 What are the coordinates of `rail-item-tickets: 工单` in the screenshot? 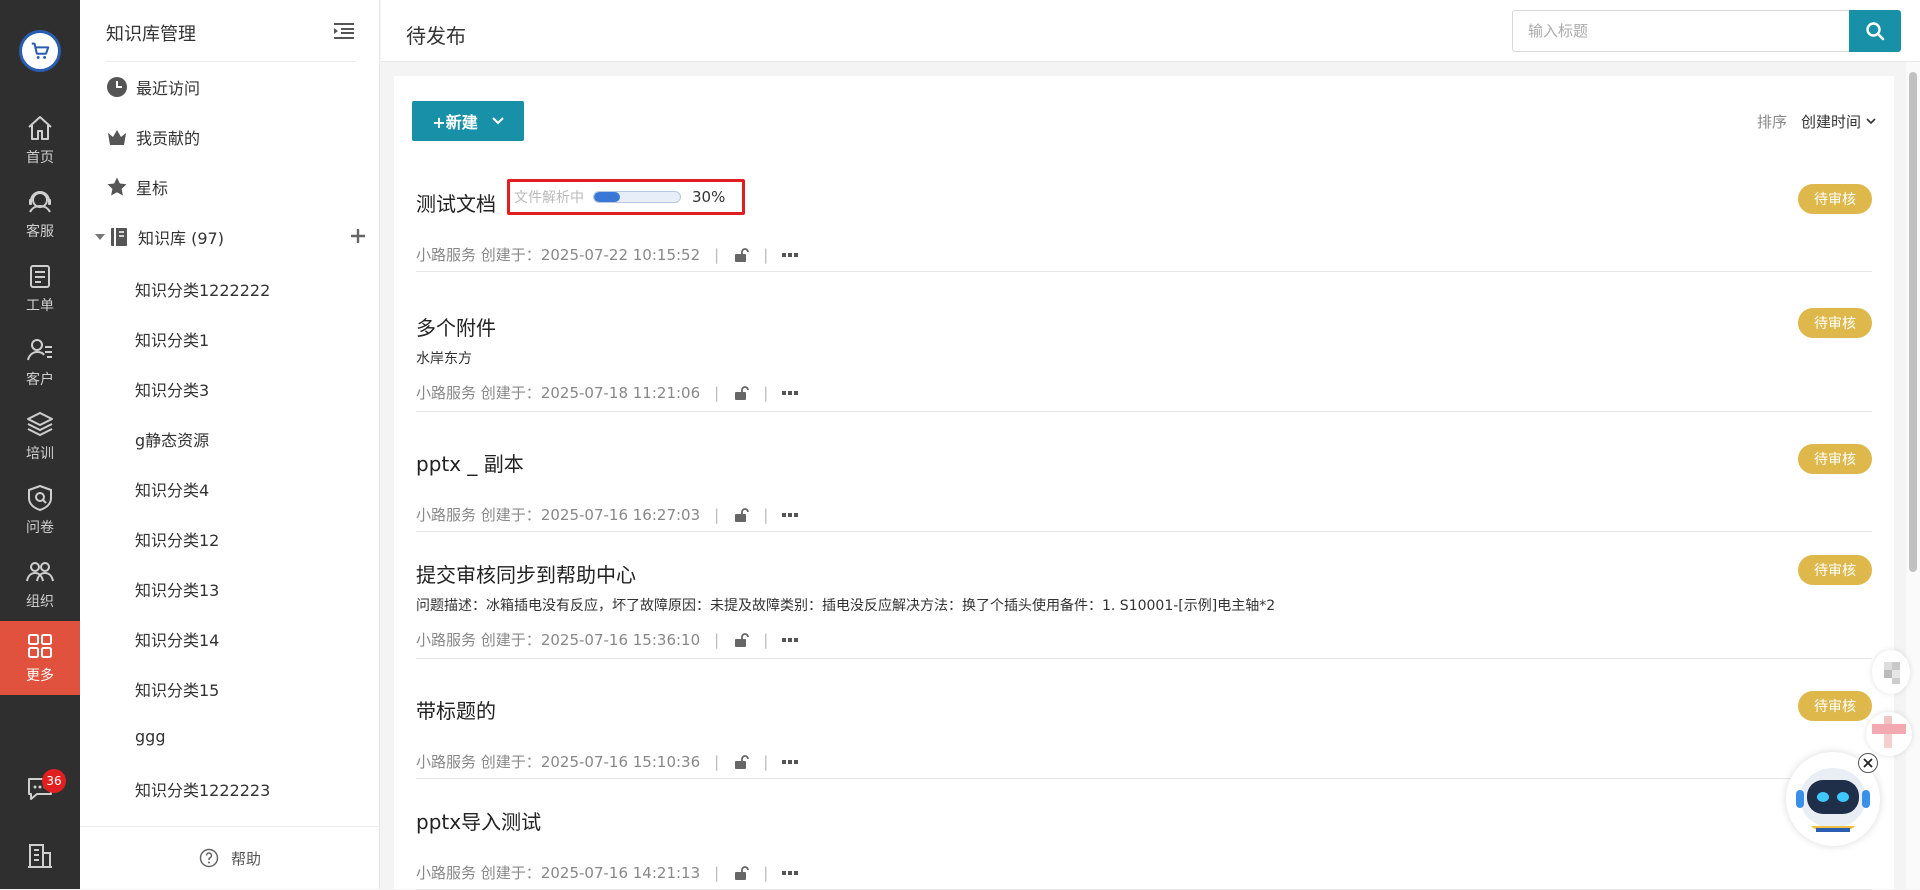 It's located at (40, 288).